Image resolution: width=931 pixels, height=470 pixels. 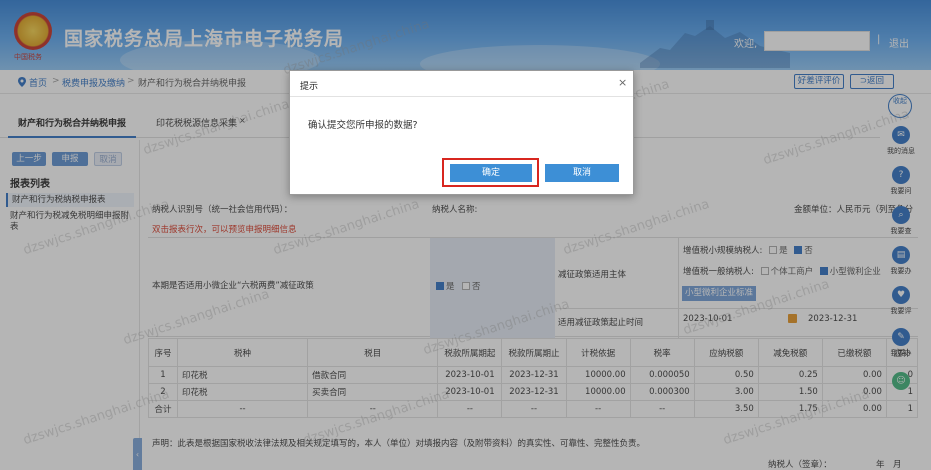 What do you see at coordinates (582, 173) in the screenshot?
I see `dialog-cancel-button: 取消` at bounding box center [582, 173].